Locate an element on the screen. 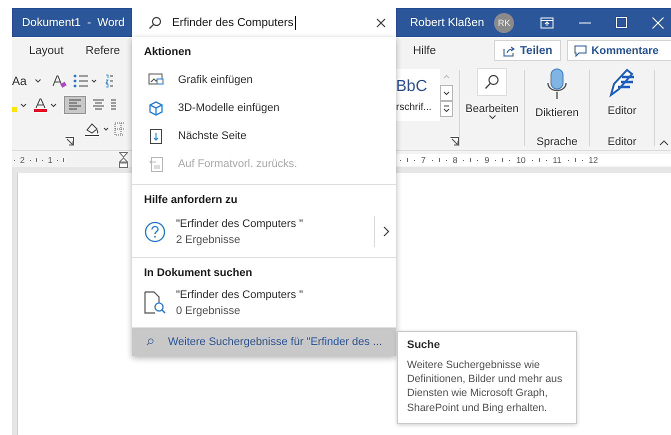 The image size is (671, 435). ruler-number: 12 is located at coordinates (593, 160).